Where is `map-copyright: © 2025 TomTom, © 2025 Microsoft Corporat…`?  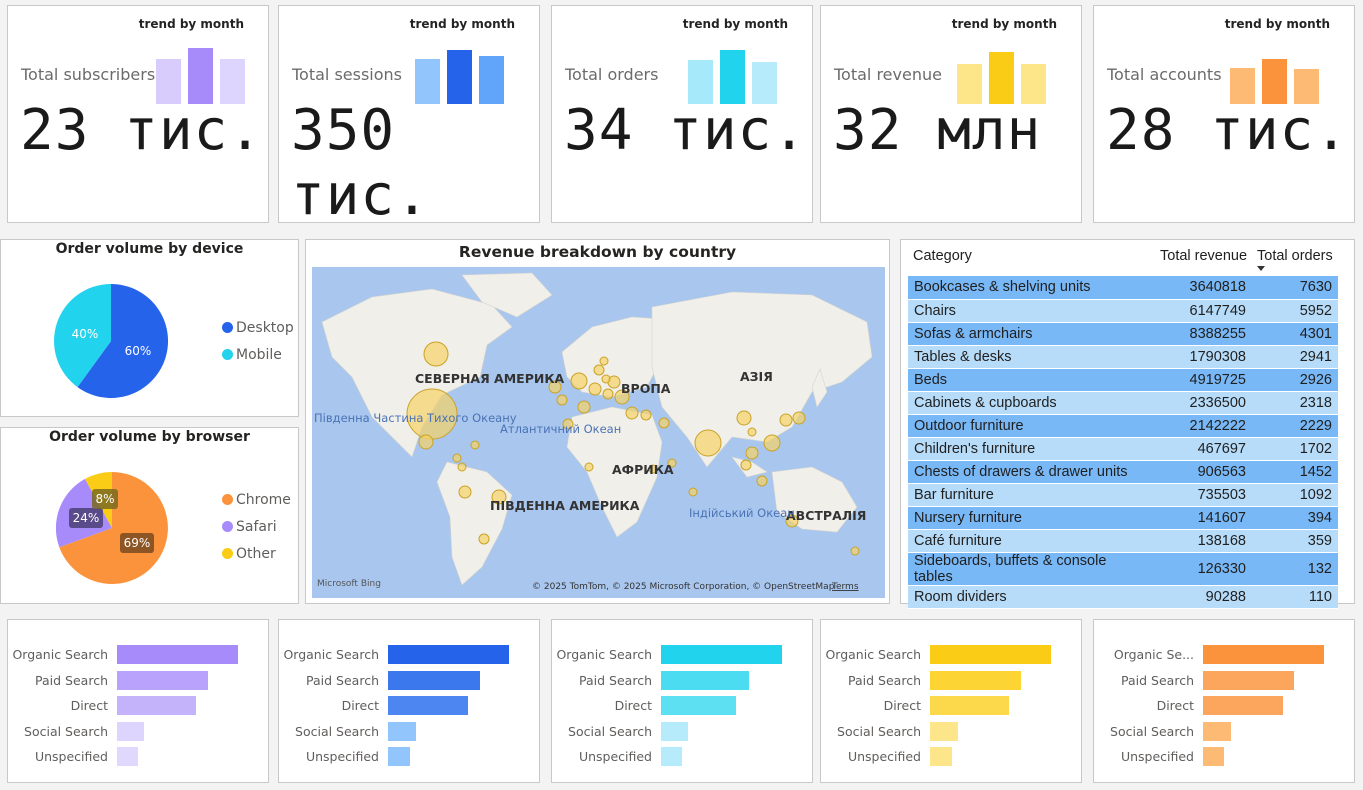
map-copyright: © 2025 TomTom, © 2025 Microsoft Corporat… is located at coordinates (683, 587).